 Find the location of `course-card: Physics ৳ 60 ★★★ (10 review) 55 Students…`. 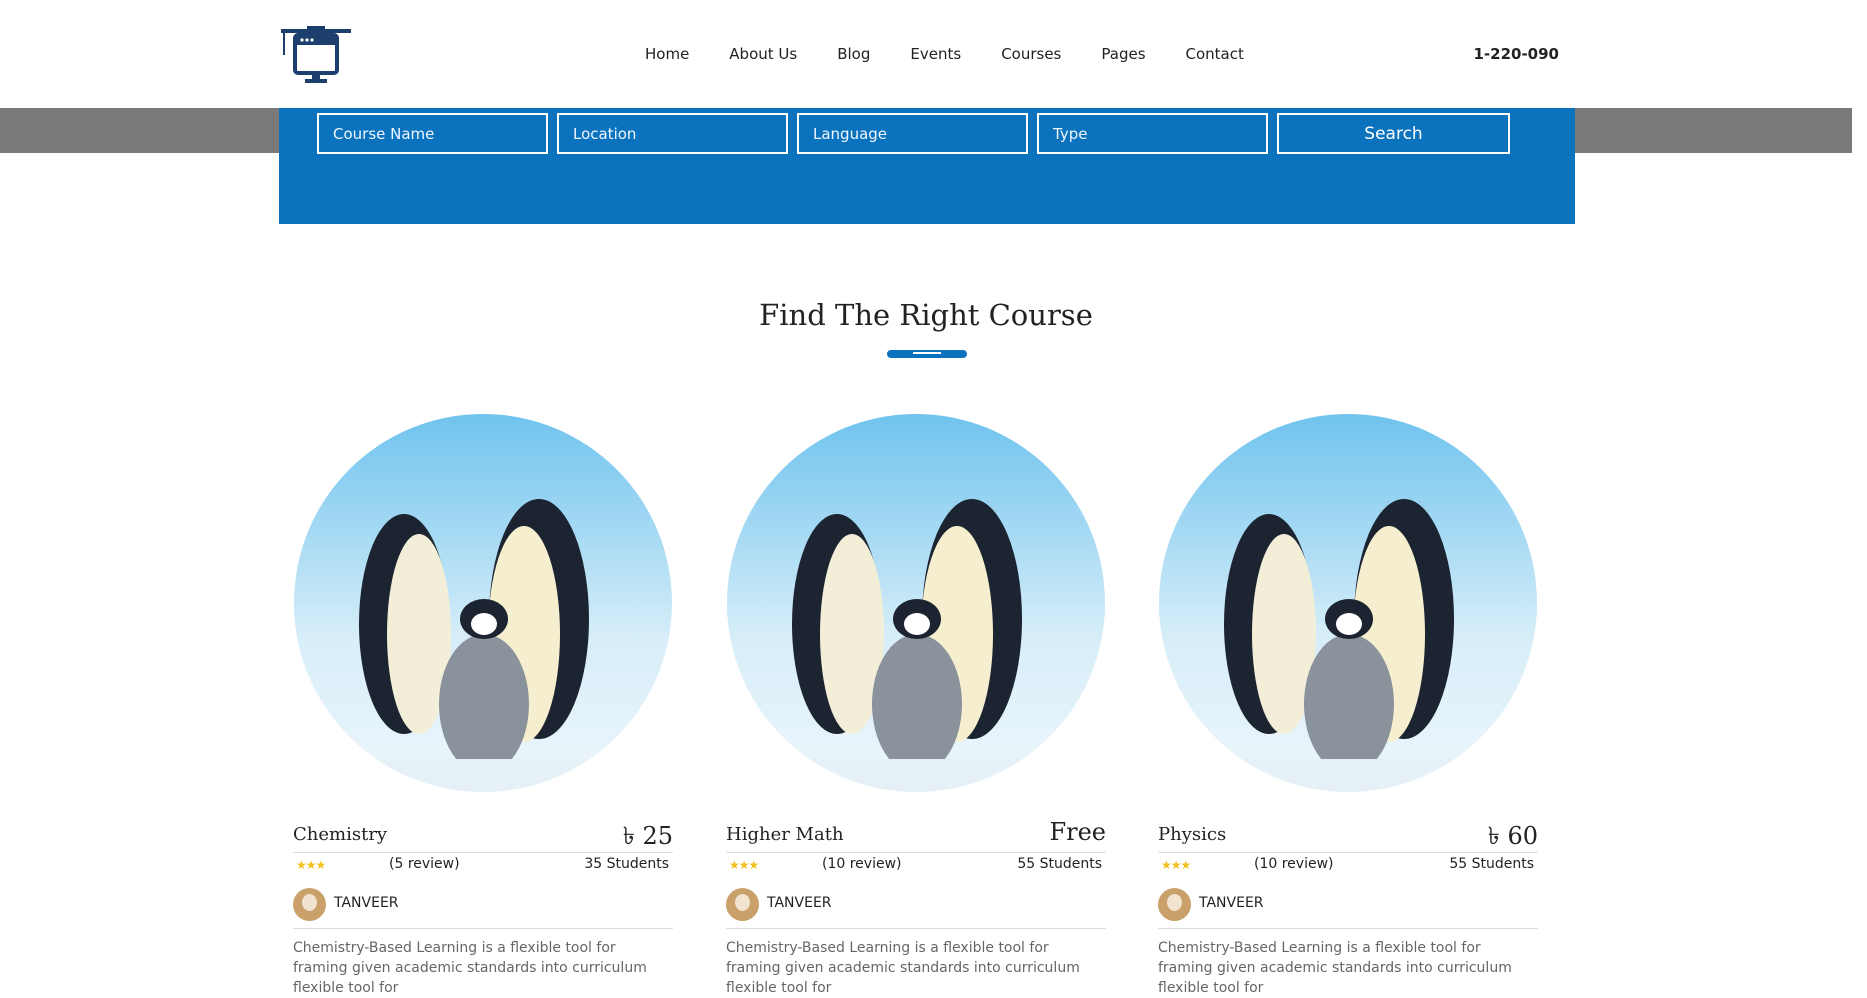

course-card: Physics ৳ 60 ★★★ (10 review) 55 Students… is located at coordinates (1348, 705).